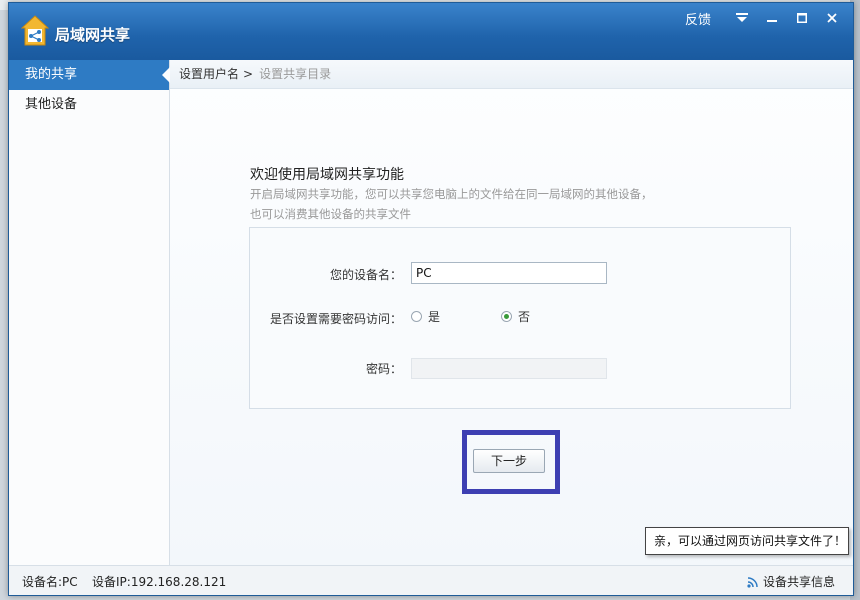  I want to click on web-access-tooltip: 亲，可以通过网页访问共享文件了！, so click(747, 541).